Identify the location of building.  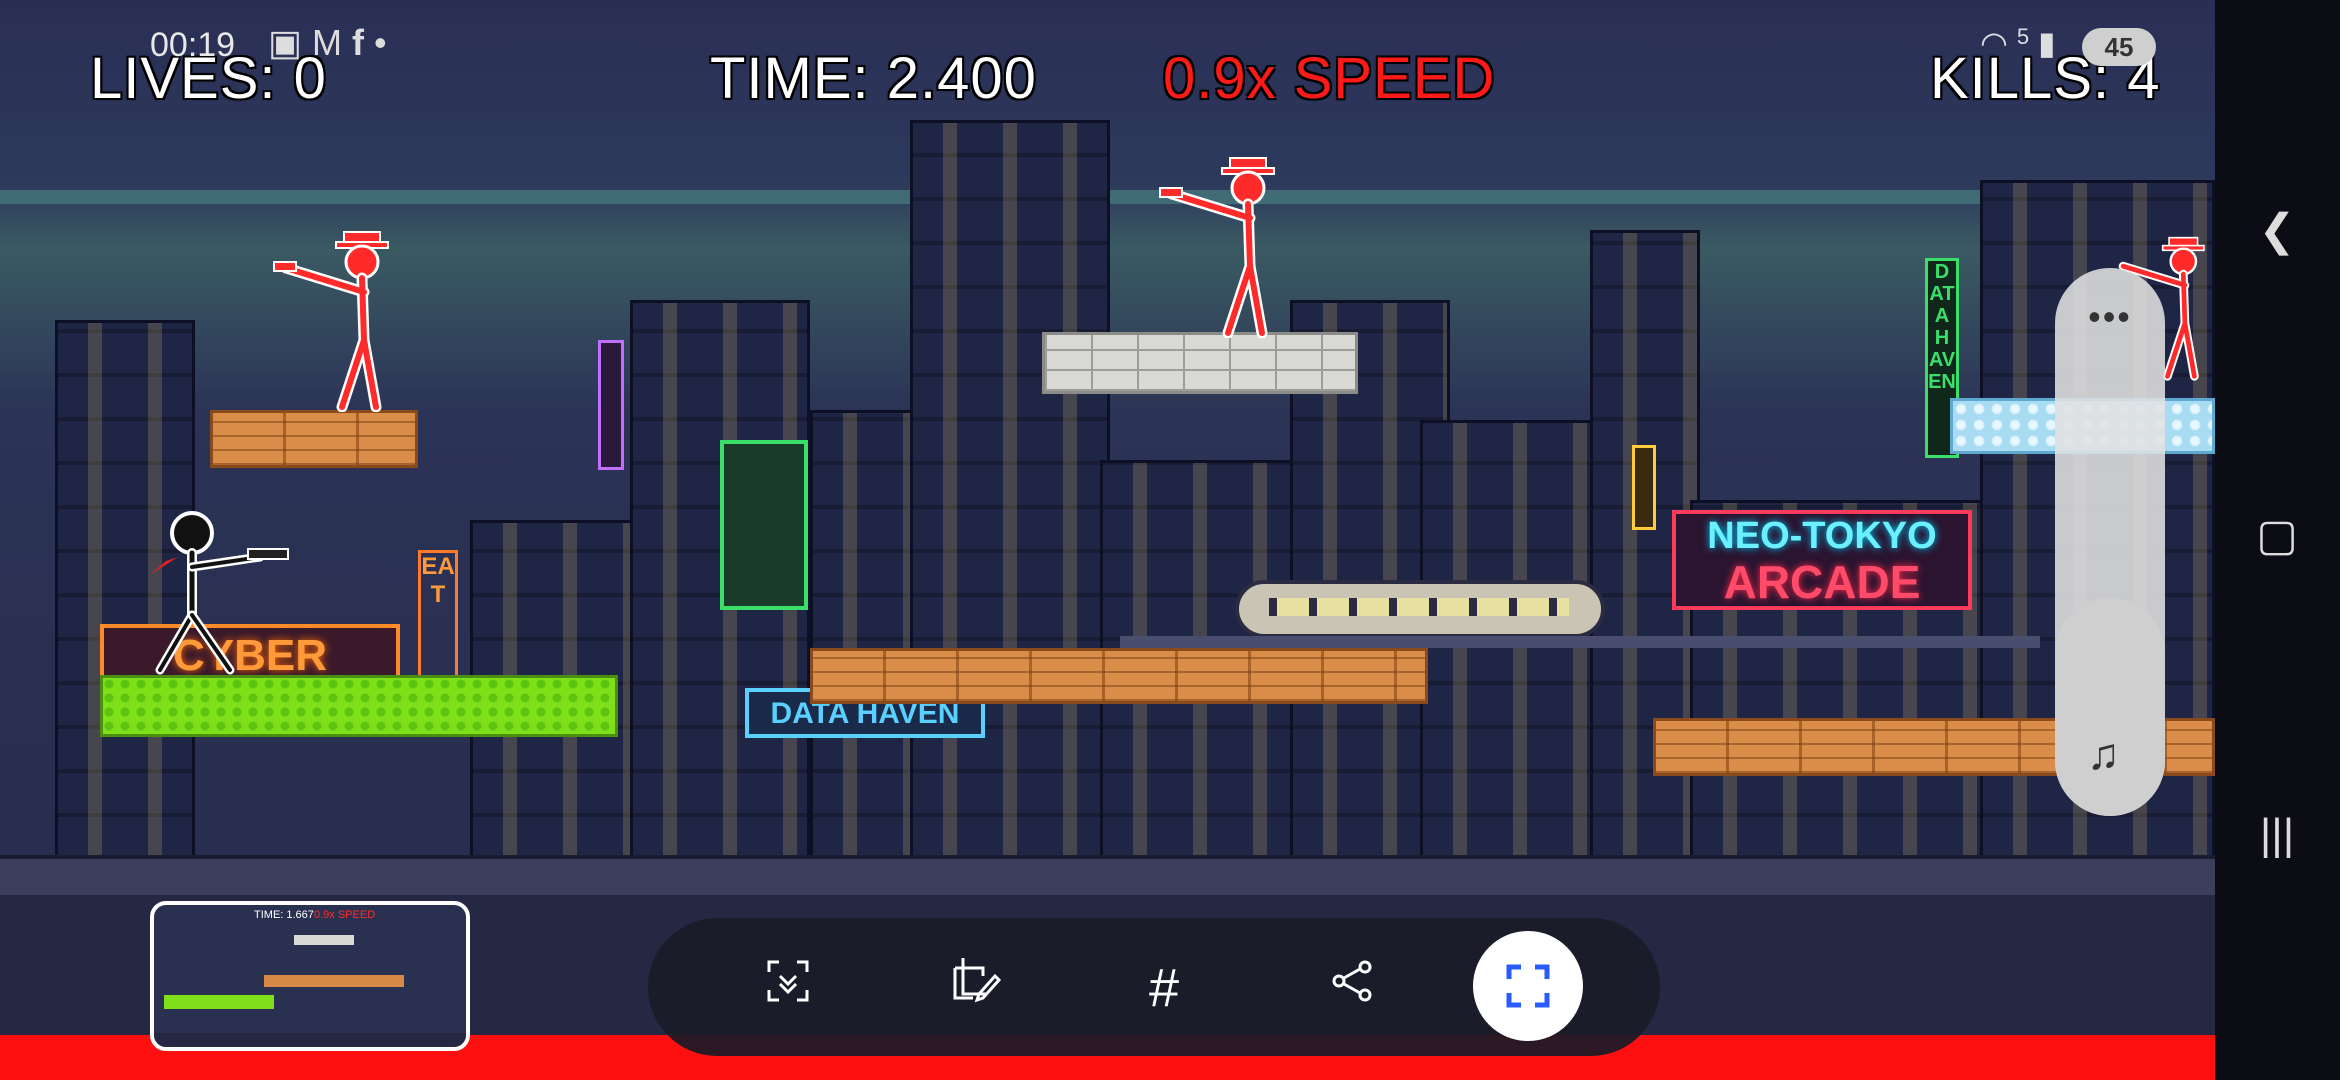
(1010, 490).